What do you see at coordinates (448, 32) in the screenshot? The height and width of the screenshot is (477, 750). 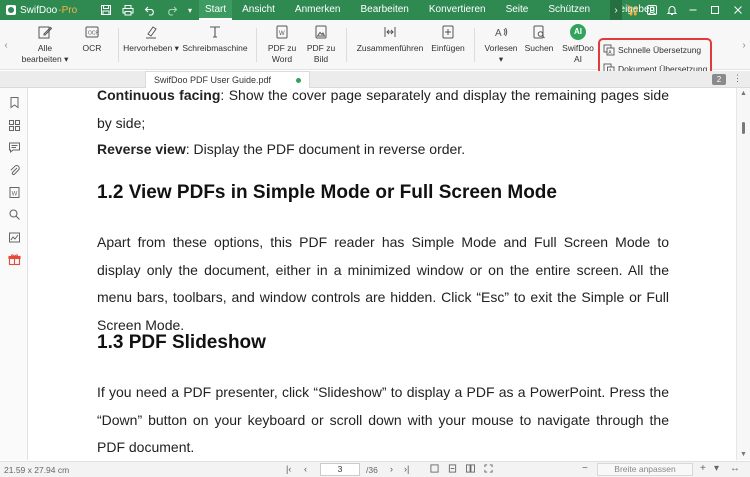 I see `insert-page-icon` at bounding box center [448, 32].